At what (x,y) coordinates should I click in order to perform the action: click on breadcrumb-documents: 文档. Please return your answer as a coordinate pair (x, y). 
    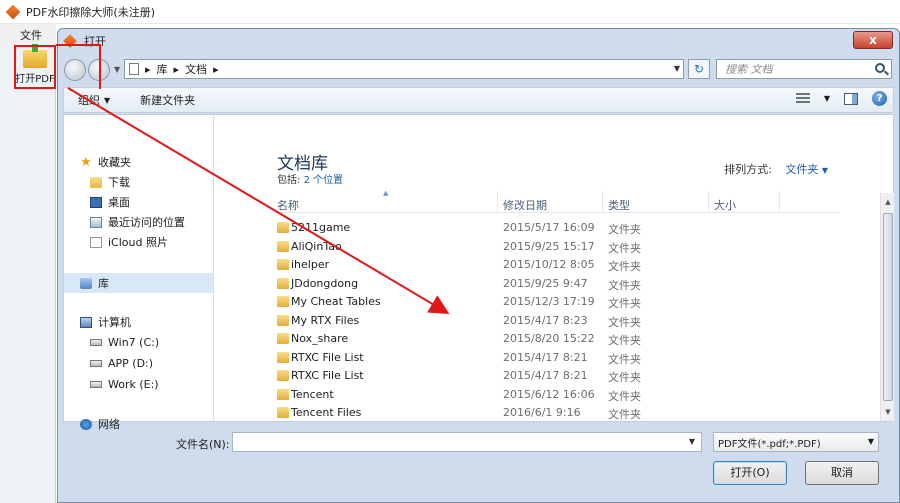
    Looking at the image, I should click on (196, 69).